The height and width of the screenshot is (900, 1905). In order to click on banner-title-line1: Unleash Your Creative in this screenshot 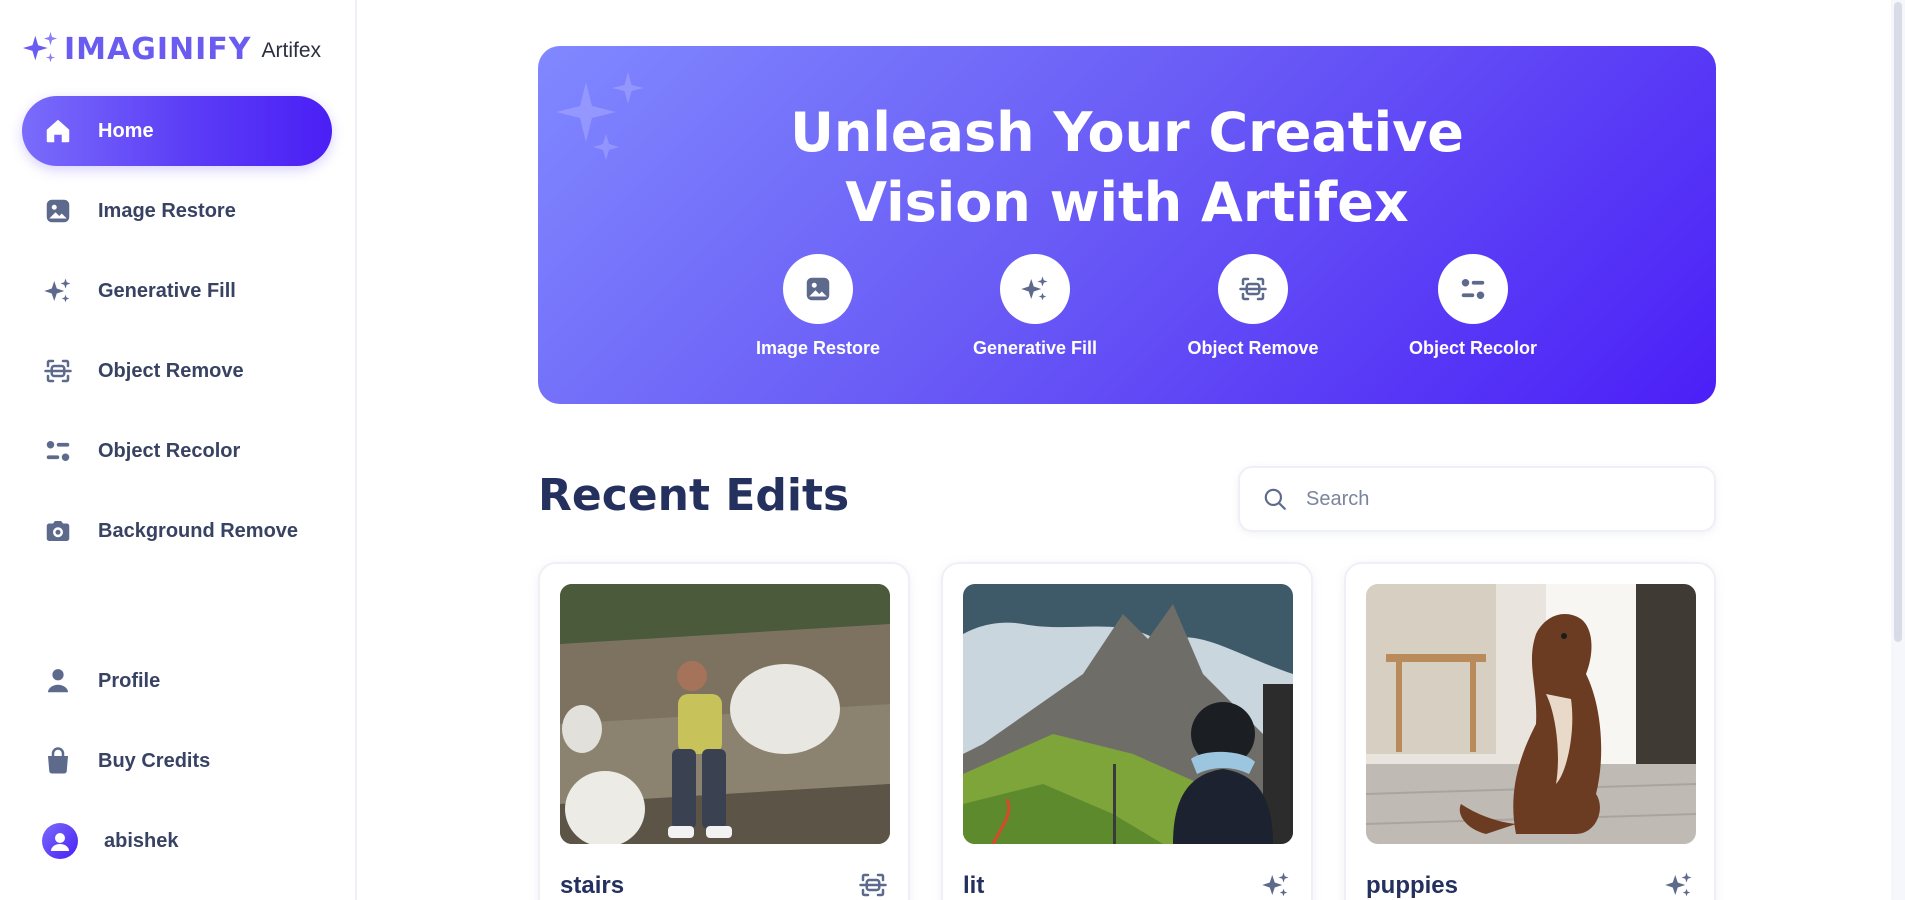, I will do `click(1127, 132)`.